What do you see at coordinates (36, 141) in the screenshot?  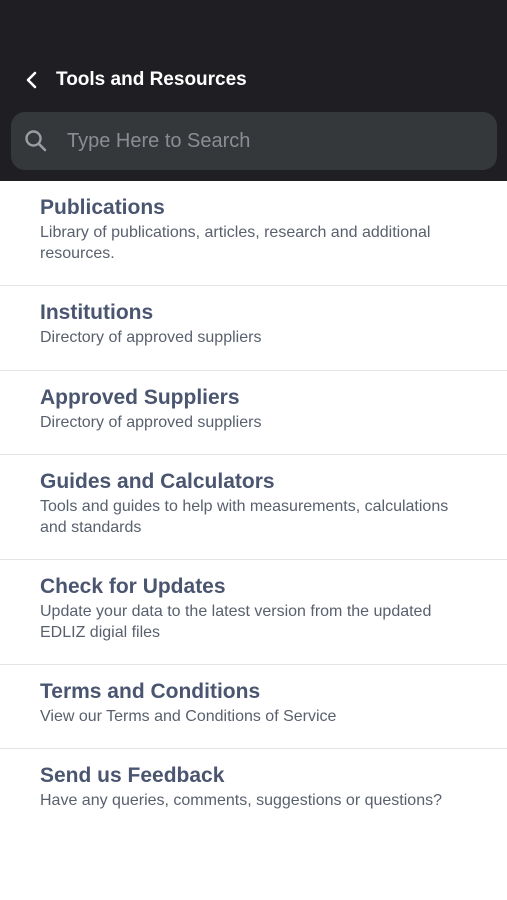 I see `search-icon` at bounding box center [36, 141].